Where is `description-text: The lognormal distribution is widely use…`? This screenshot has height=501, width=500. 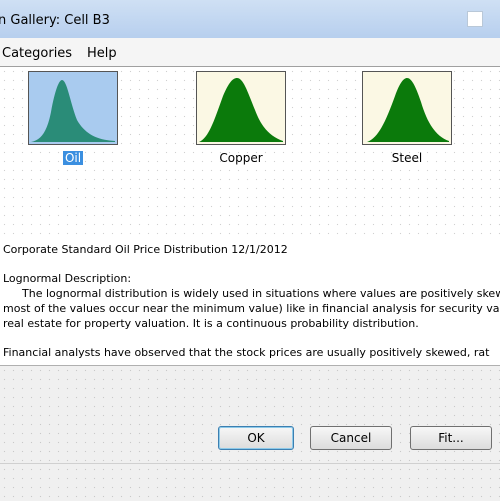 description-text: The lognormal distribution is widely use… is located at coordinates (261, 293).